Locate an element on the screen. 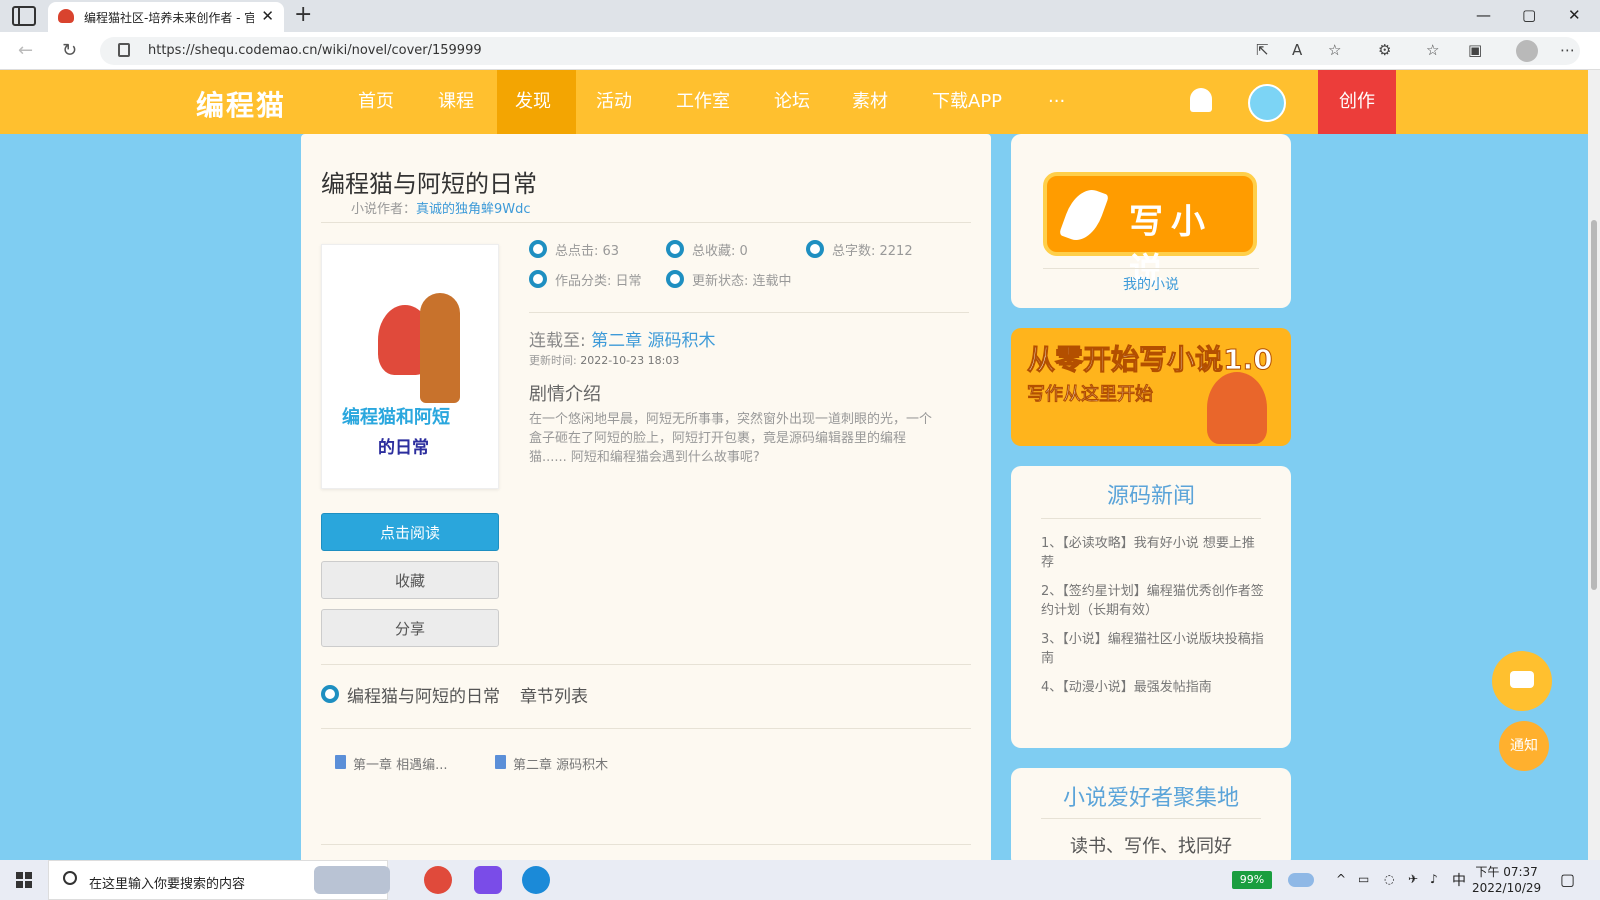 This screenshot has height=900, width=1600. news-title: 源码新闻 is located at coordinates (1150, 496).